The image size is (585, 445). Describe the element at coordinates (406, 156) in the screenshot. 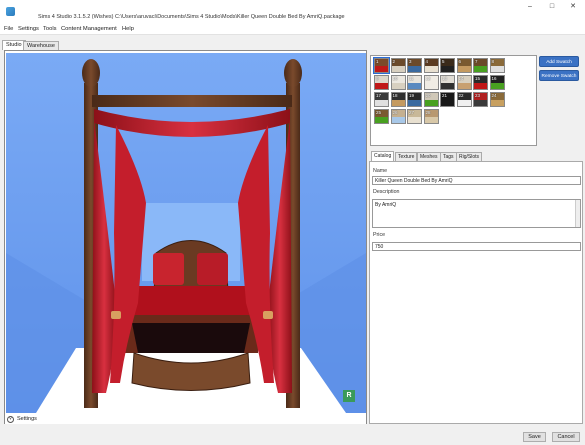

I see `tab-texture: Texture` at that location.